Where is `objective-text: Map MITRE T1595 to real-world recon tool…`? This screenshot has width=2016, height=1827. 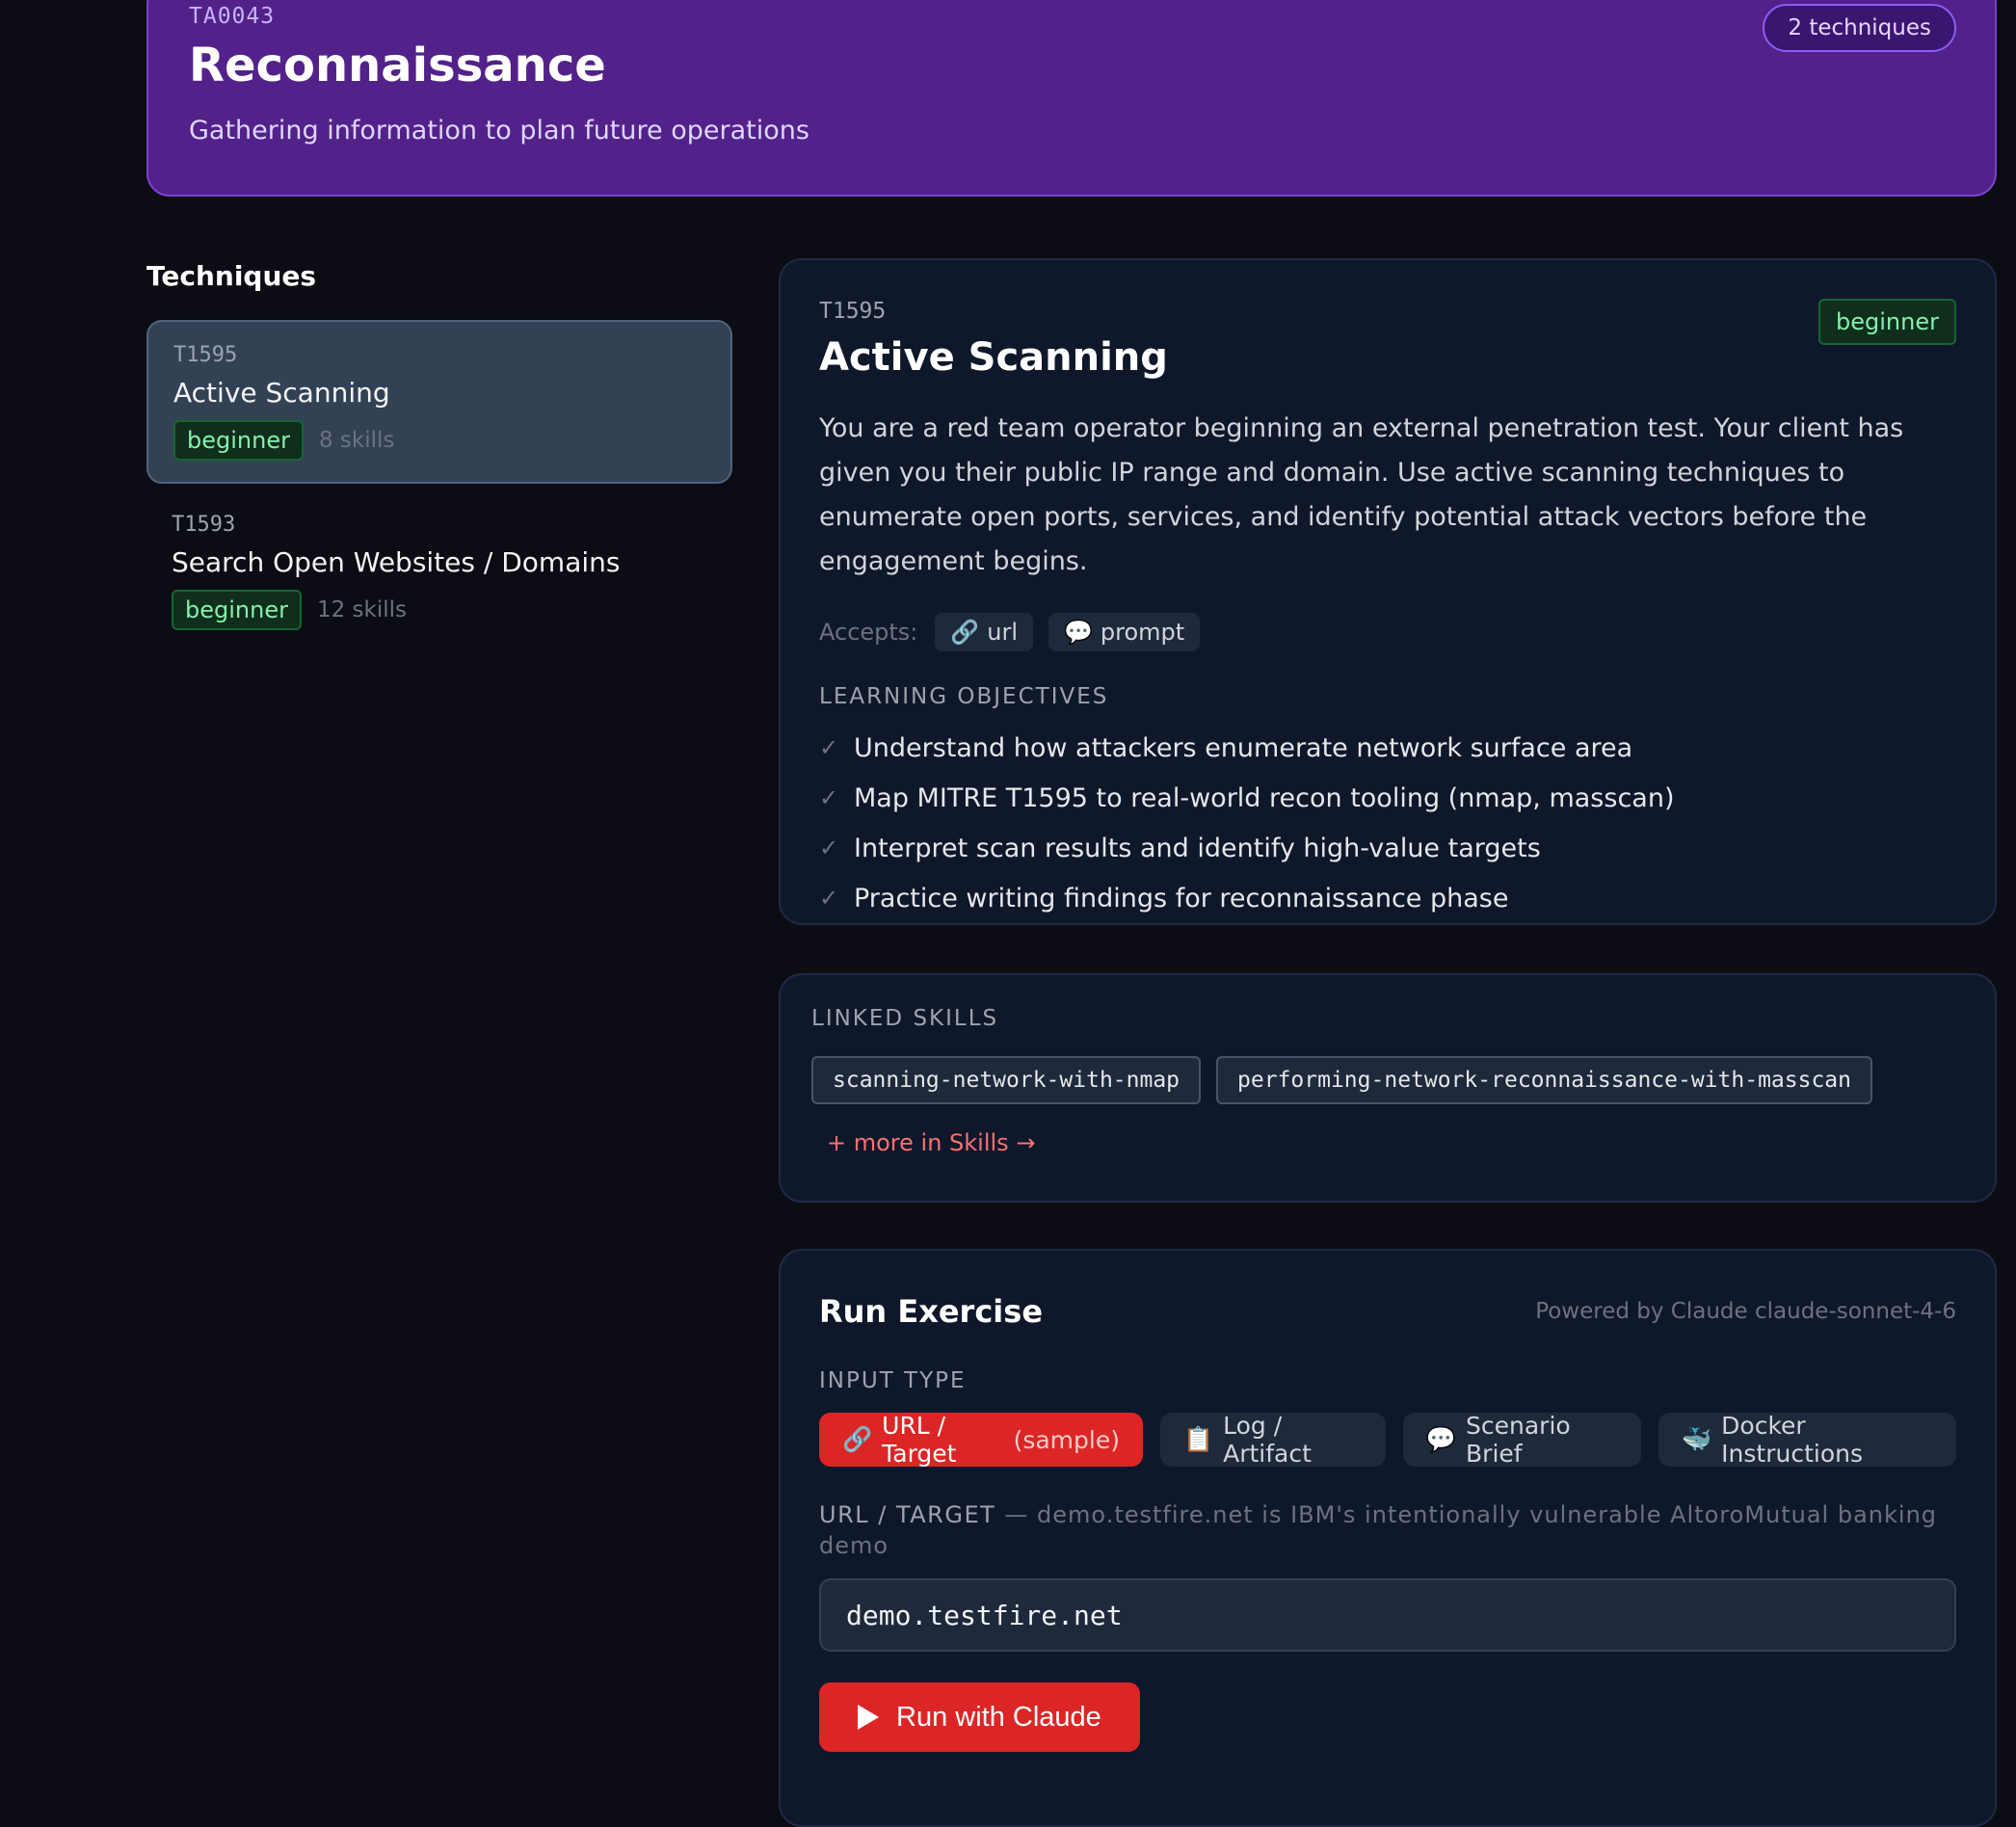 objective-text: Map MITRE T1595 to real-world recon tool… is located at coordinates (1264, 798).